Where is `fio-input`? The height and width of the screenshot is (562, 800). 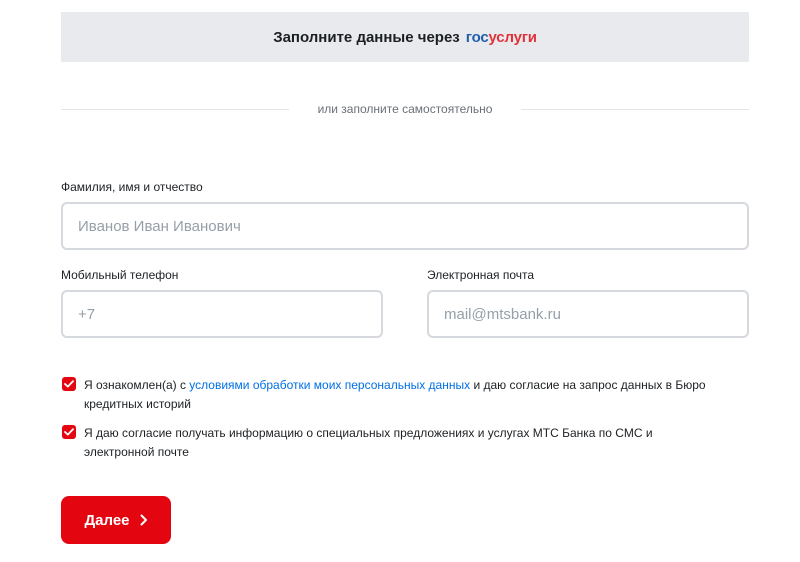 fio-input is located at coordinates (412, 226).